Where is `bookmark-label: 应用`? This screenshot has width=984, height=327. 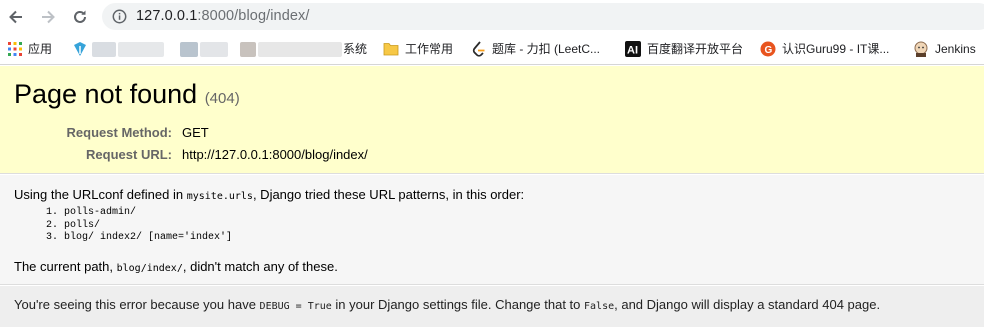
bookmark-label: 应用 is located at coordinates (40, 49).